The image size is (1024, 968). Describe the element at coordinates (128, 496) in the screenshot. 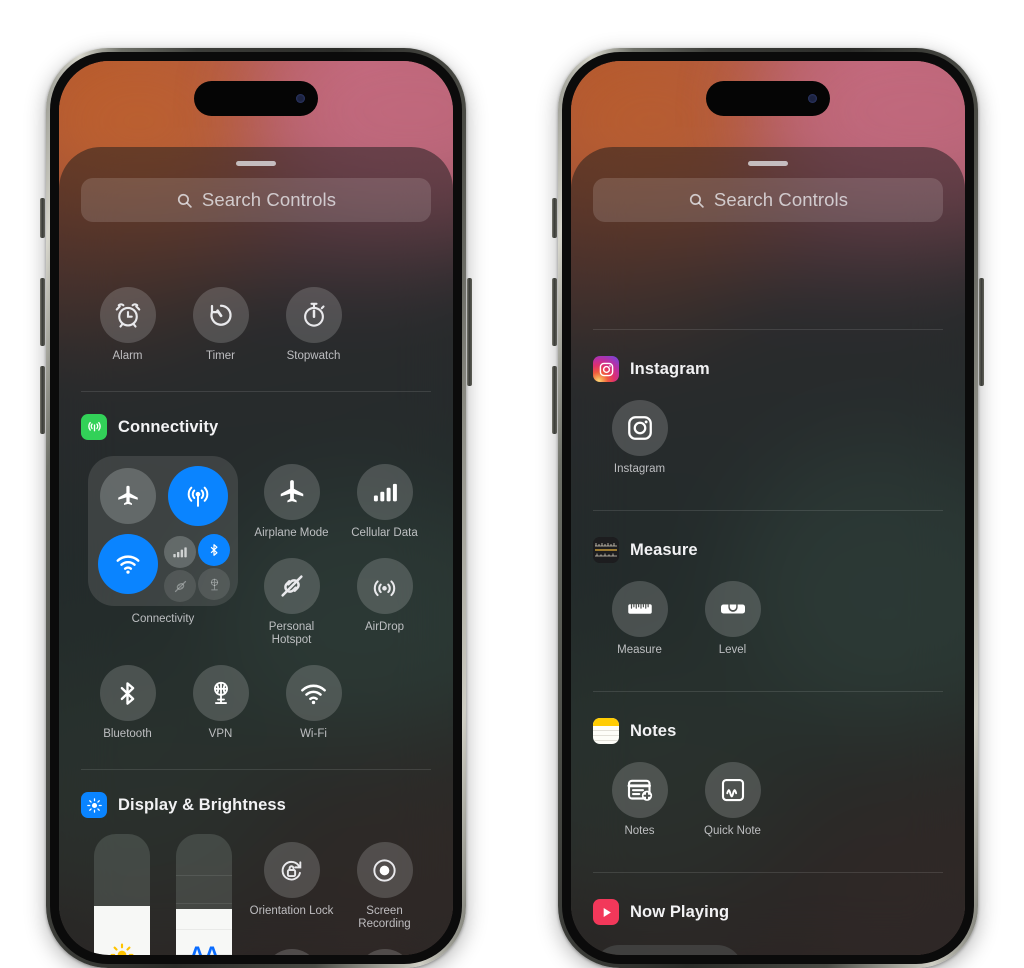

I see `airplane-icon` at that location.